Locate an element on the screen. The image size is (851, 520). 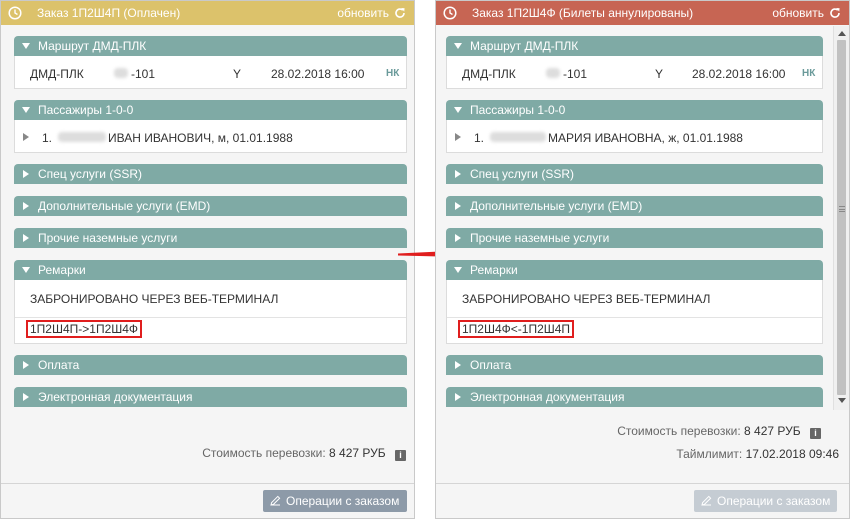
section-title: Оплата is located at coordinates (491, 365).